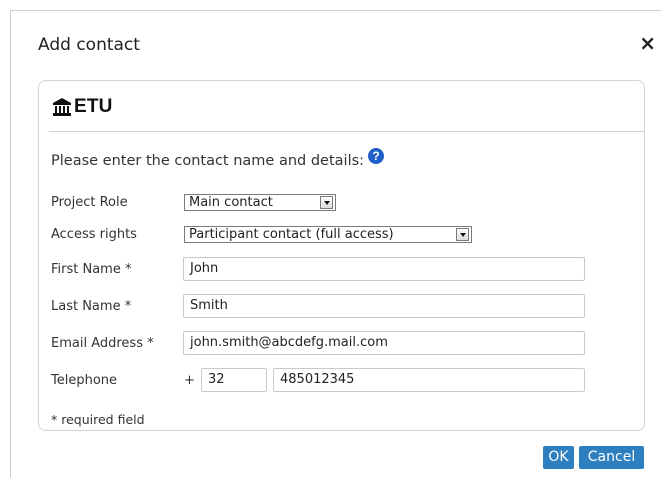 Image resolution: width=661 pixels, height=478 pixels. I want to click on country-code-field: 32, so click(234, 380).